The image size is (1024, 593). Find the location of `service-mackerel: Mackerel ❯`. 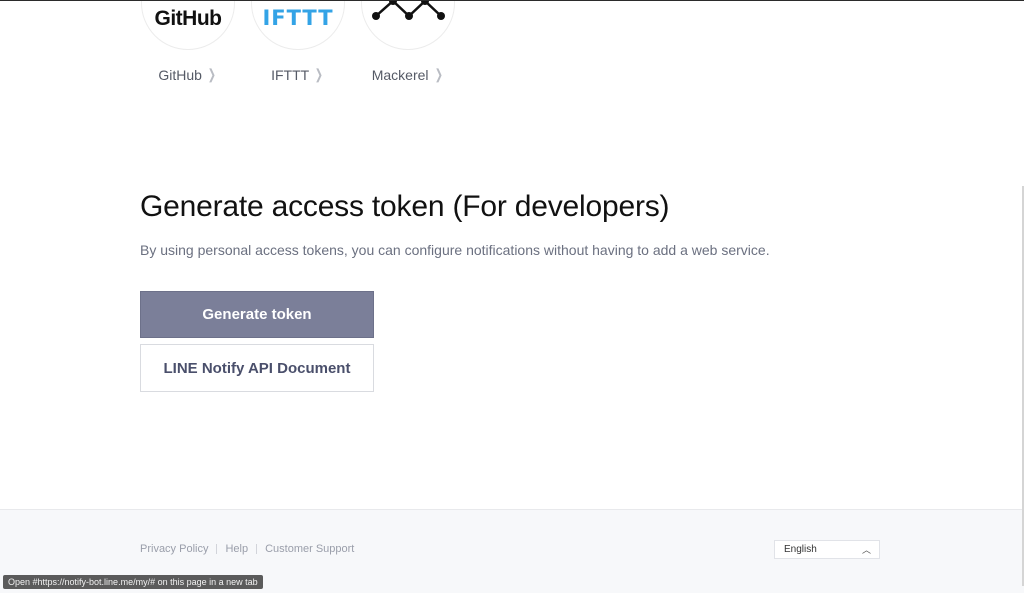

service-mackerel: Mackerel ❯ is located at coordinates (408, 42).